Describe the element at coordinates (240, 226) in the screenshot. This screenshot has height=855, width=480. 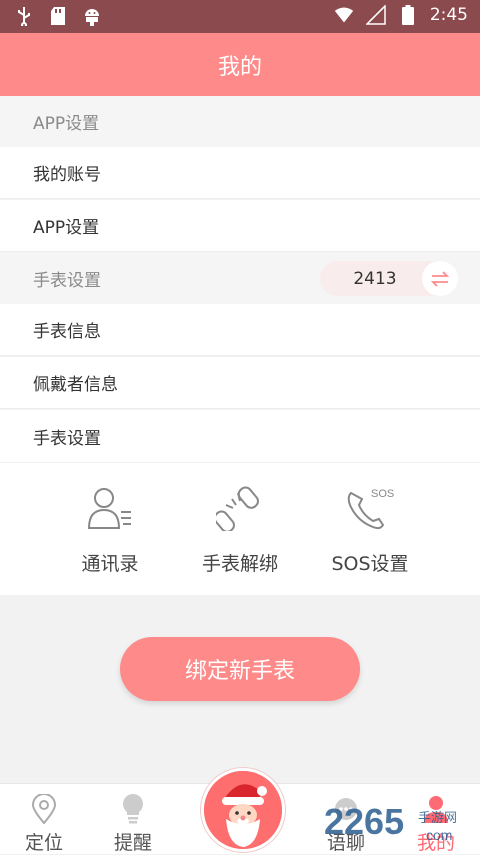
I see `menu-item-app-settings: APP设置` at that location.